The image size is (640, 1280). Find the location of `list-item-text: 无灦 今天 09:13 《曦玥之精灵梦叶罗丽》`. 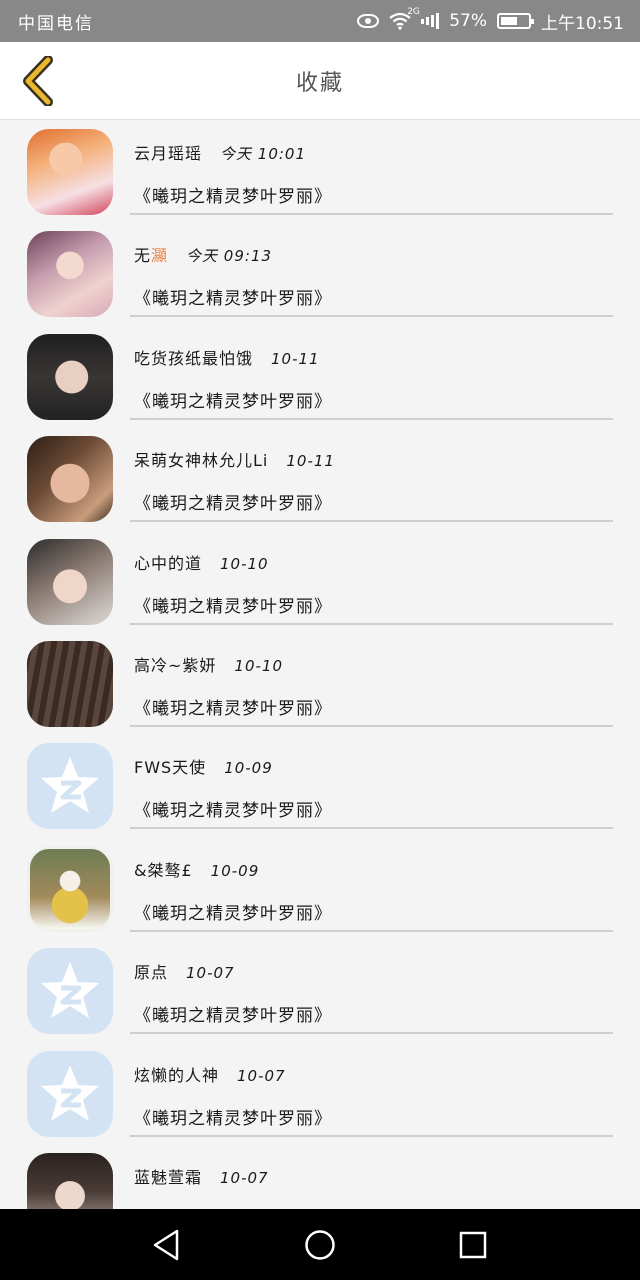

list-item-text: 无灦 今天 09:13 《曦玥之精灵梦叶罗丽》 is located at coordinates (371, 270).